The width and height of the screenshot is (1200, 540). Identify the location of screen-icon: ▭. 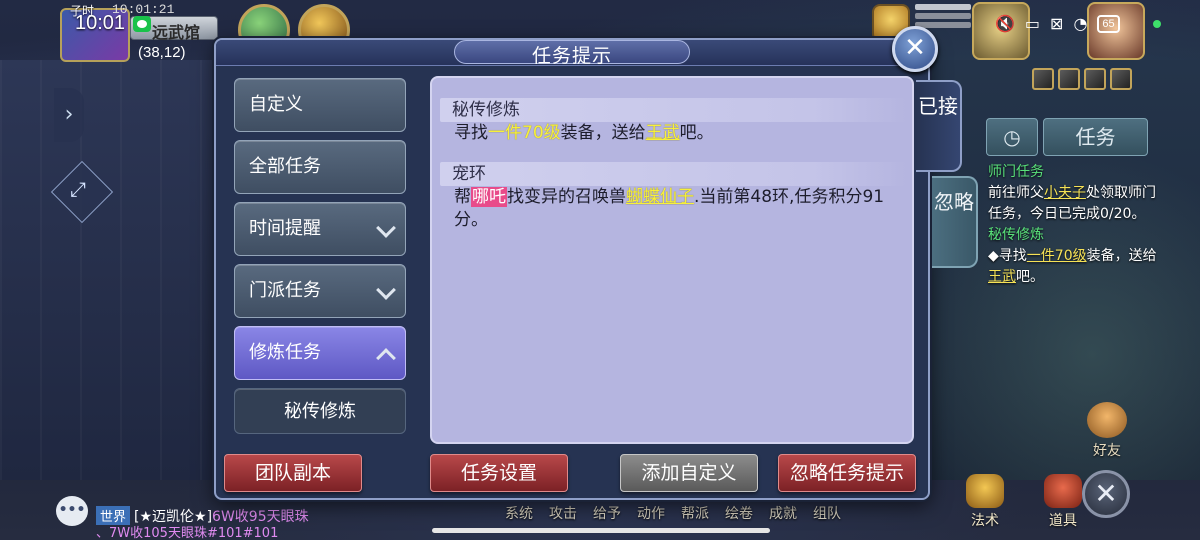
(1032, 23).